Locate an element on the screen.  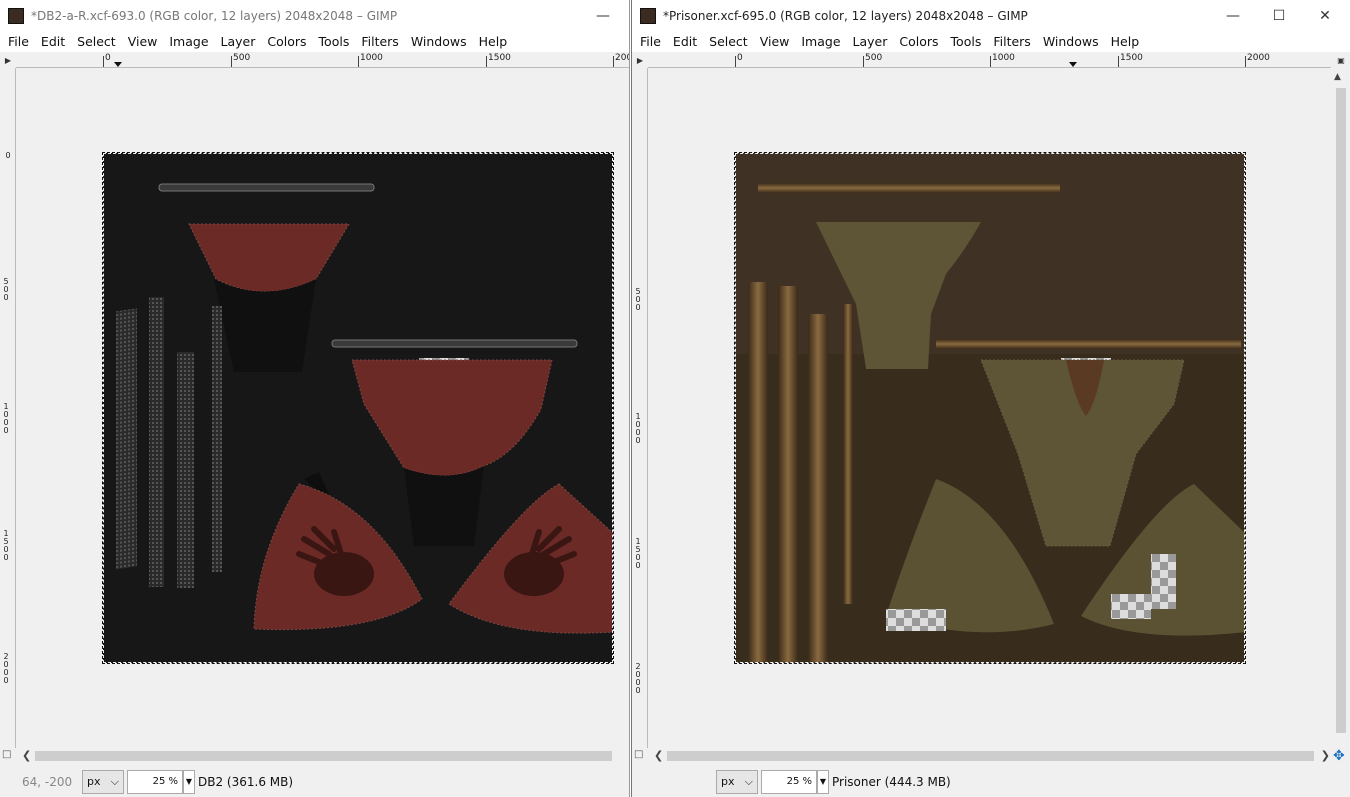
move-arrows-icon: ✥ is located at coordinates (1339, 756).